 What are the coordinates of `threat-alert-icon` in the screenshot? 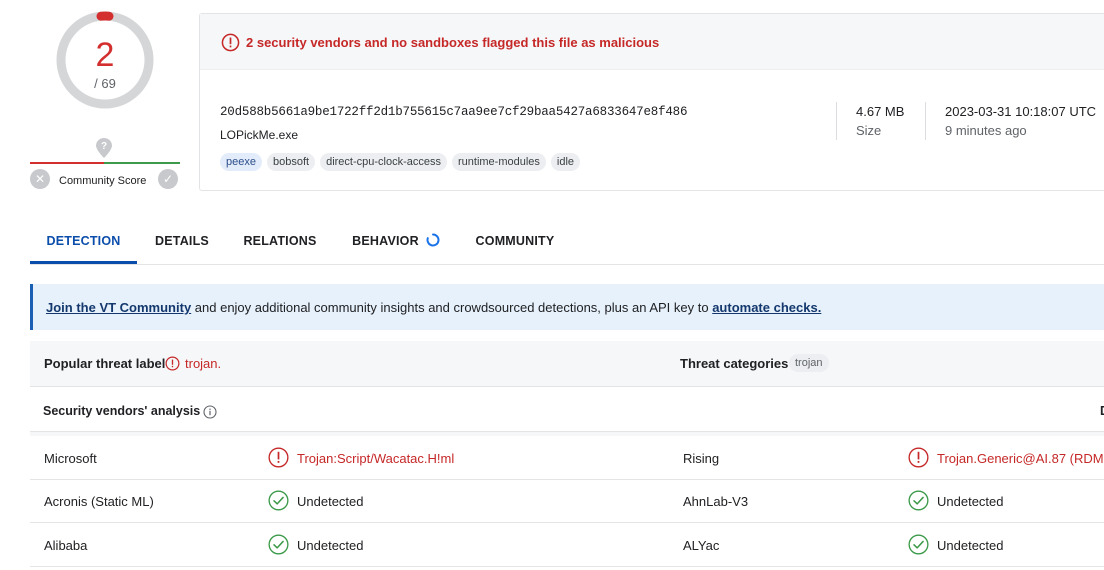 It's located at (172, 363).